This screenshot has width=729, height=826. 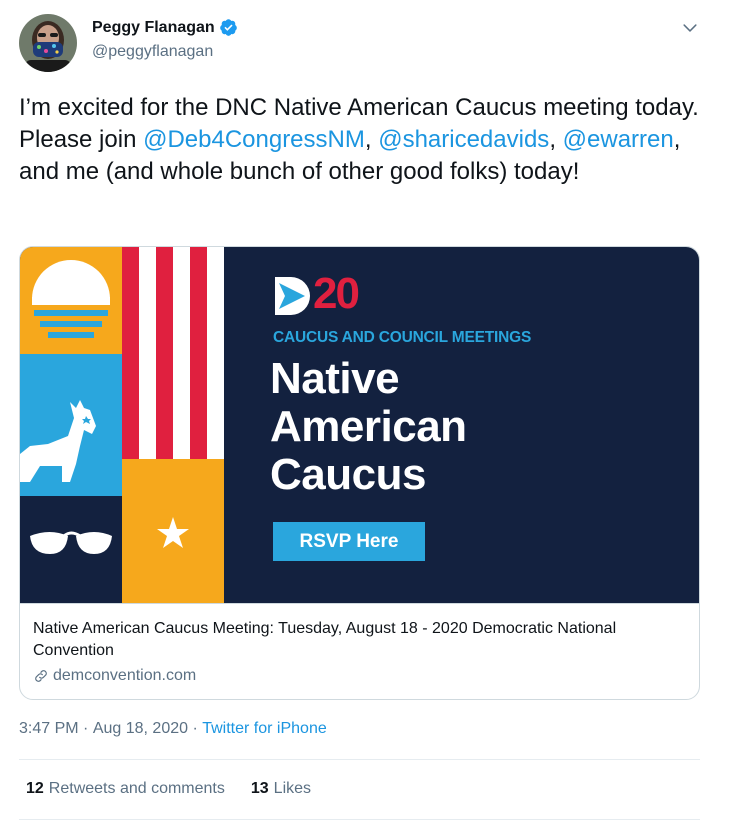 I want to click on likes-count: 13, so click(x=259, y=788).